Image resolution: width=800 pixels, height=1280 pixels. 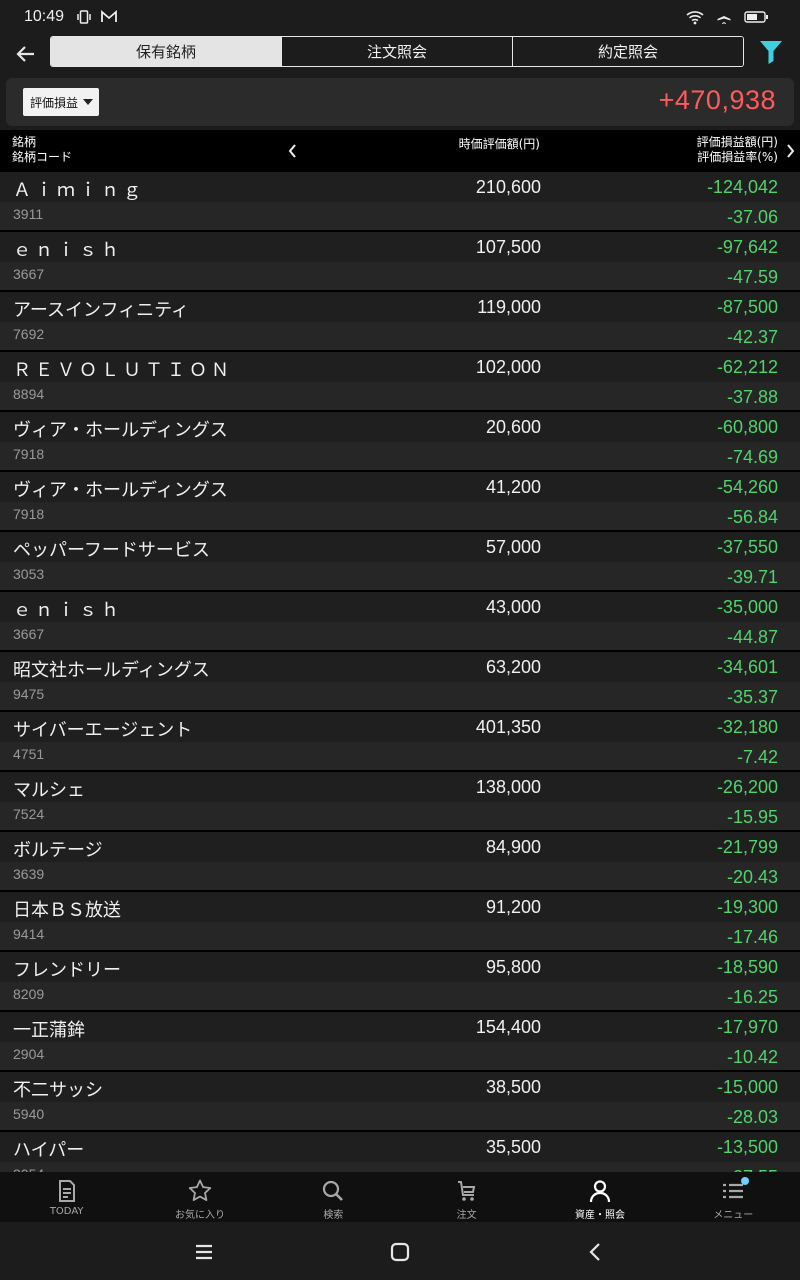 What do you see at coordinates (790, 151) in the screenshot?
I see `chevron-right-icon` at bounding box center [790, 151].